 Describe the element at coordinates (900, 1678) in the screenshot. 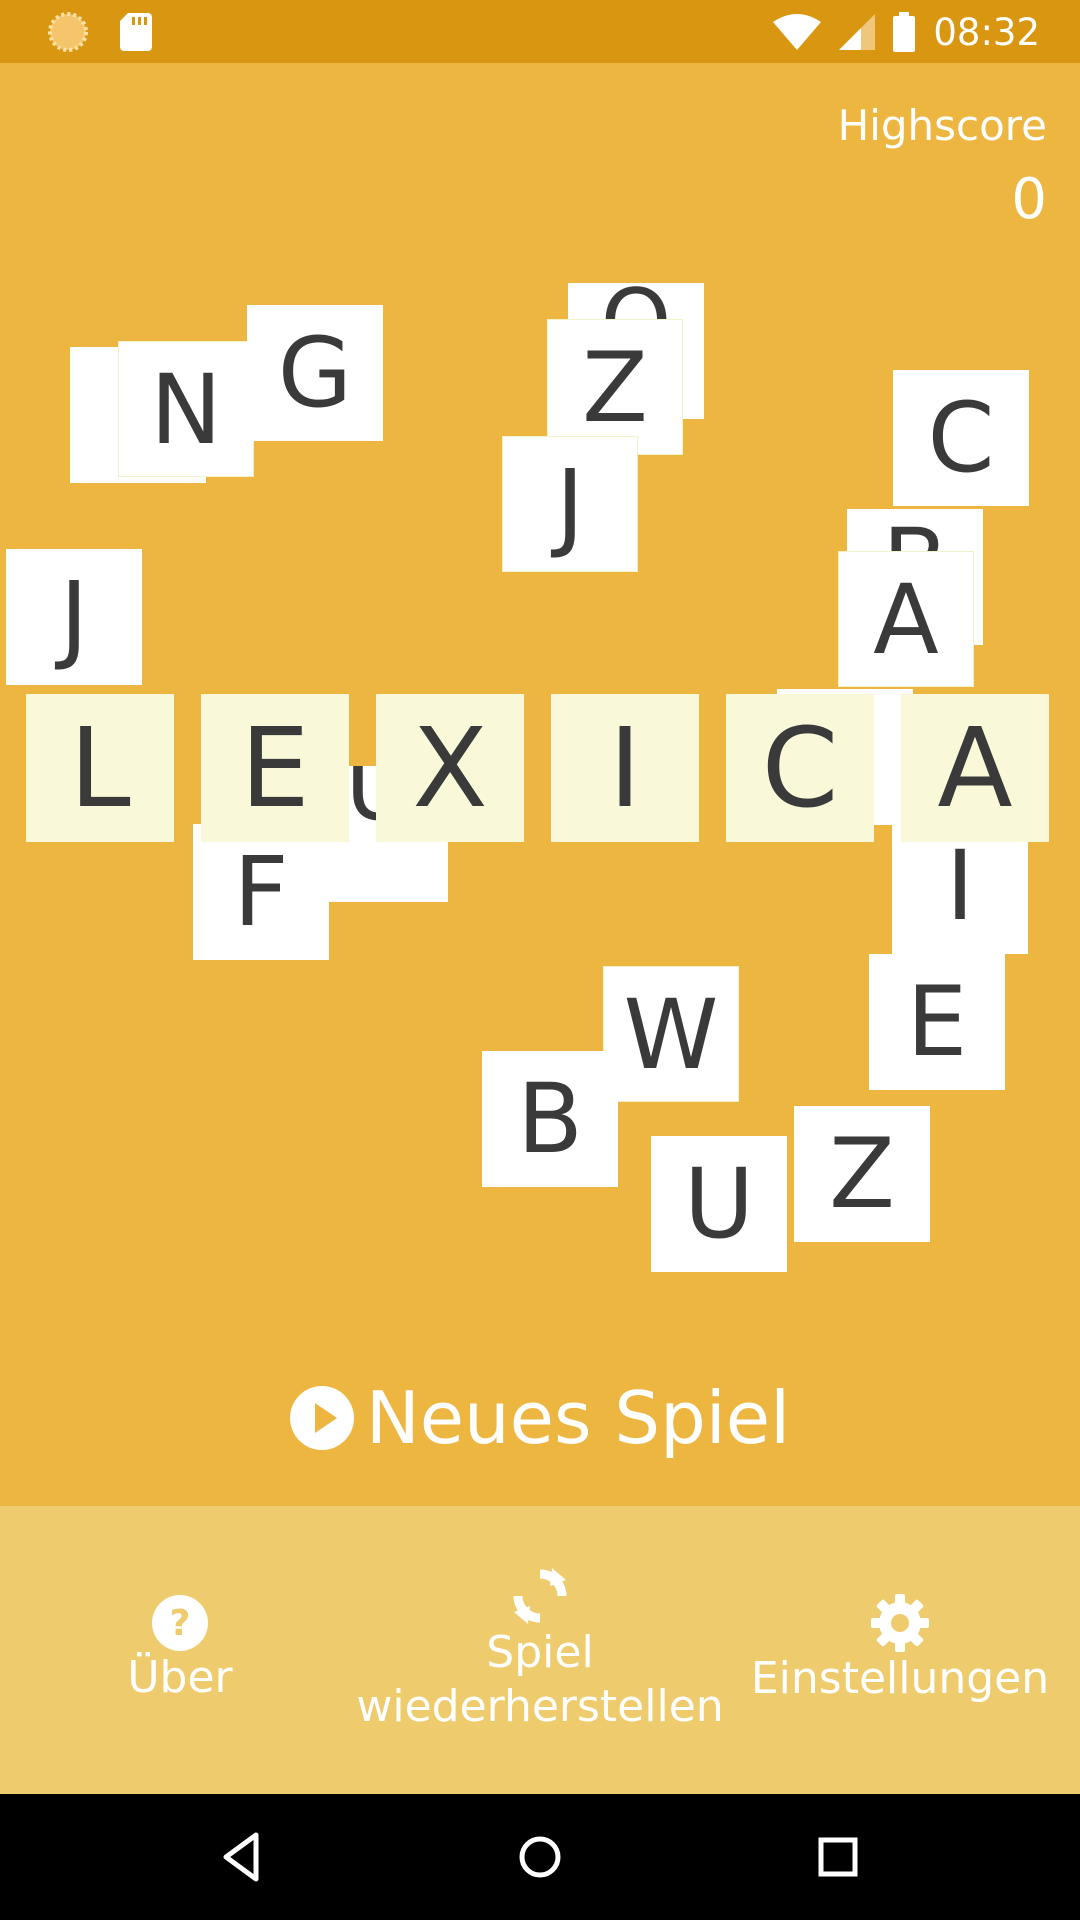

I see `settings-label: Einstellungen` at that location.